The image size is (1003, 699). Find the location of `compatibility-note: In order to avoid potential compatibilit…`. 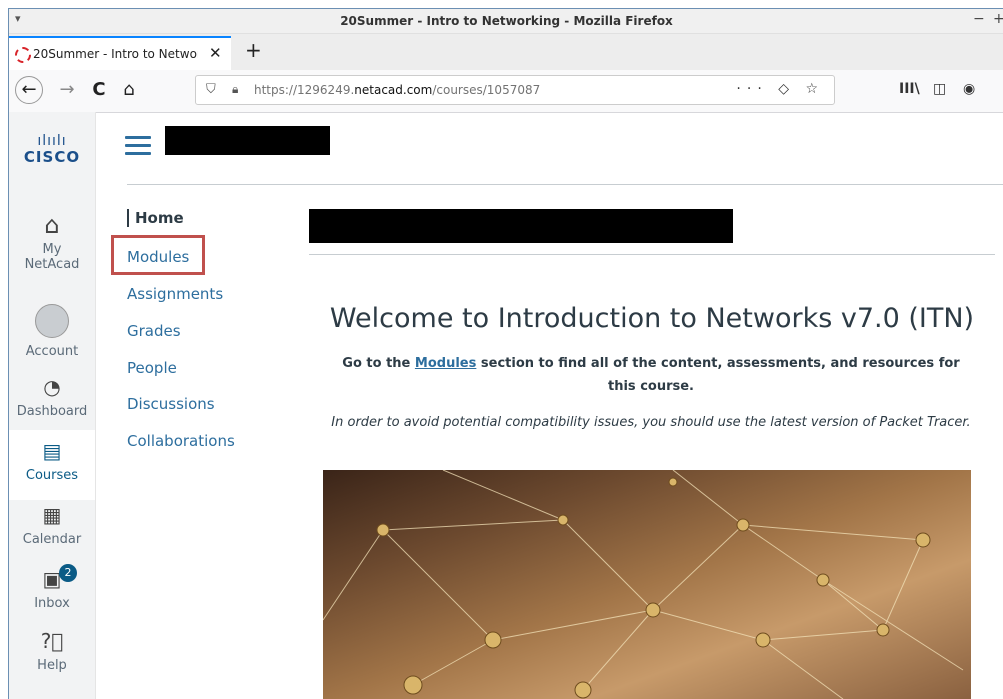

compatibility-note: In order to avoid potential compatibilit… is located at coordinates (651, 422).